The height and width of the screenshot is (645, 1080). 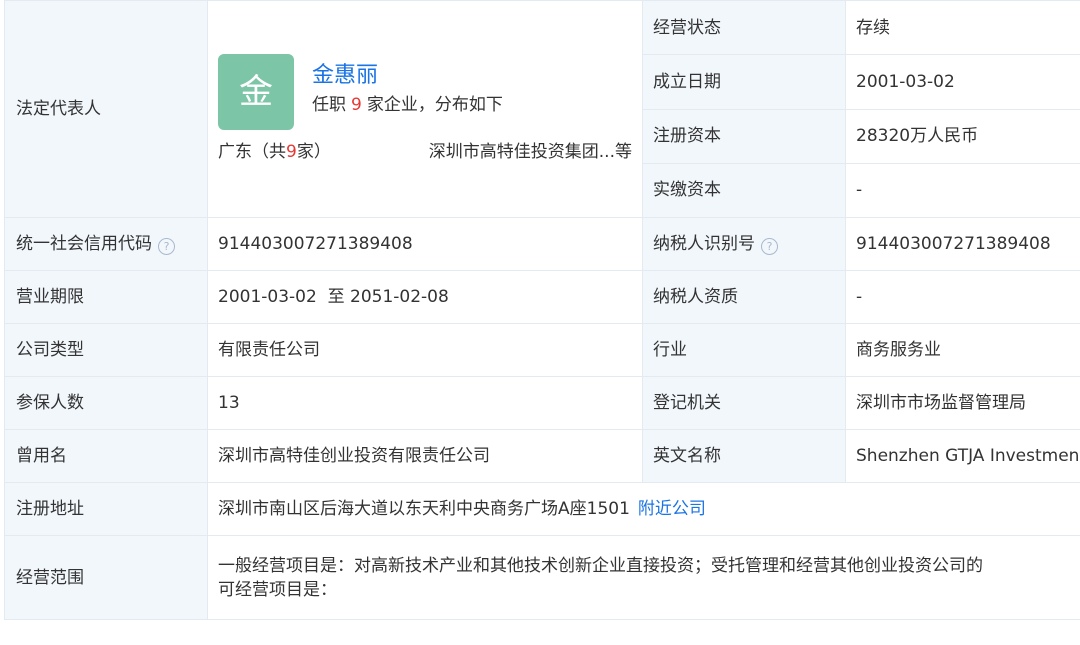 I want to click on business-scope-line-2: 可经营项目是：, so click(x=277, y=589).